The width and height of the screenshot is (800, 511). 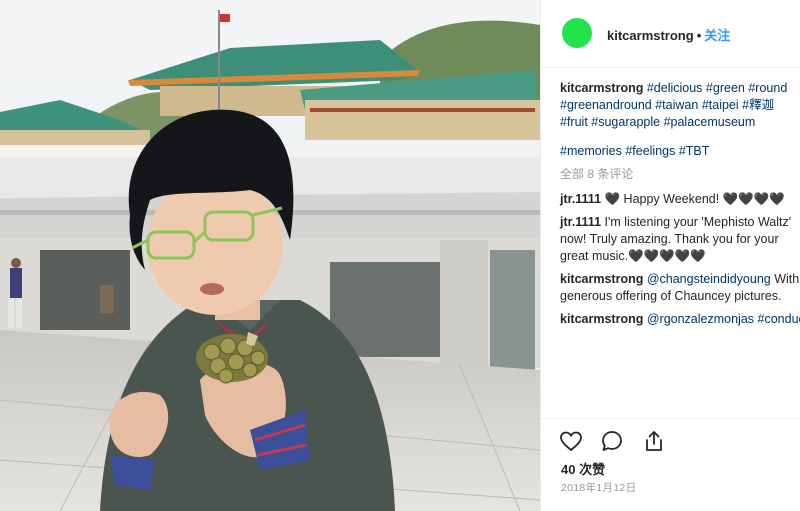 I want to click on hashtag: #green, so click(x=725, y=88).